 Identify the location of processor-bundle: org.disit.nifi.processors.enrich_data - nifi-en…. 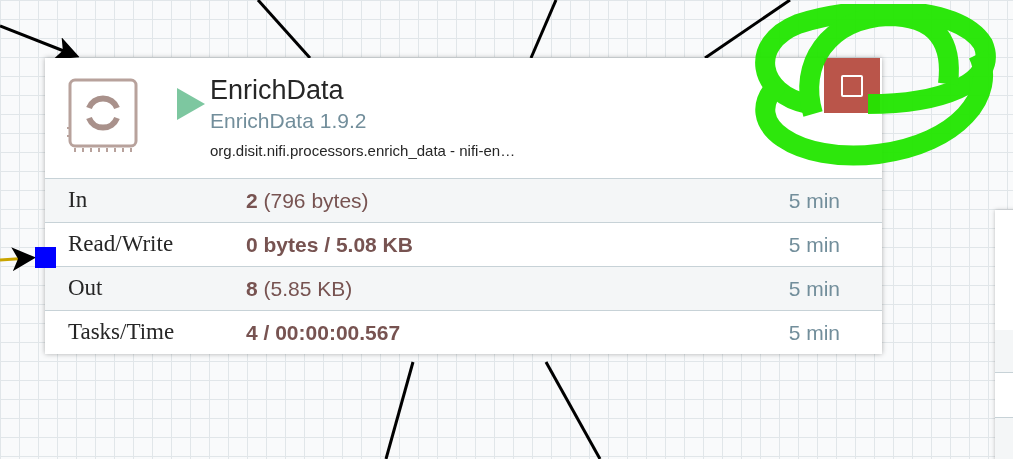
(363, 151).